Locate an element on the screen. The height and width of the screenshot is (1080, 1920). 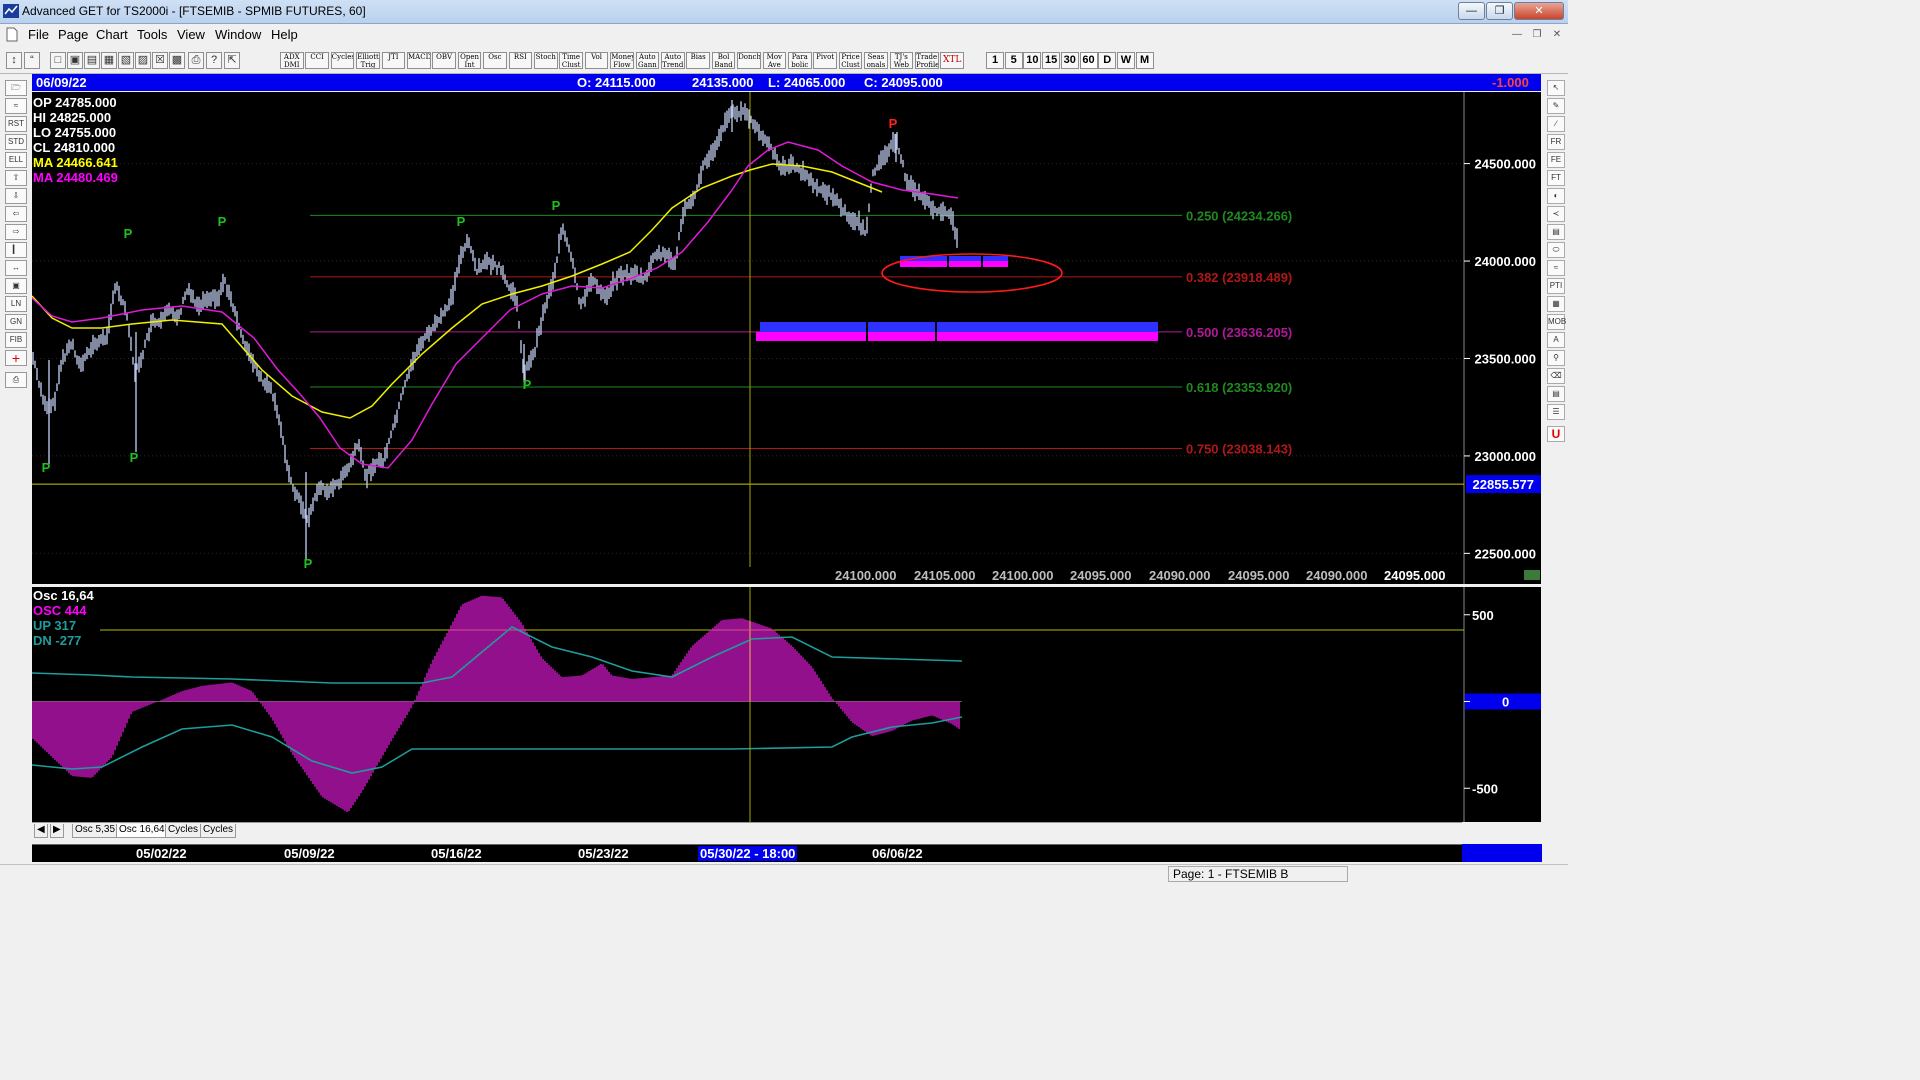
eraser-icon: ⌫ is located at coordinates (1556, 376).